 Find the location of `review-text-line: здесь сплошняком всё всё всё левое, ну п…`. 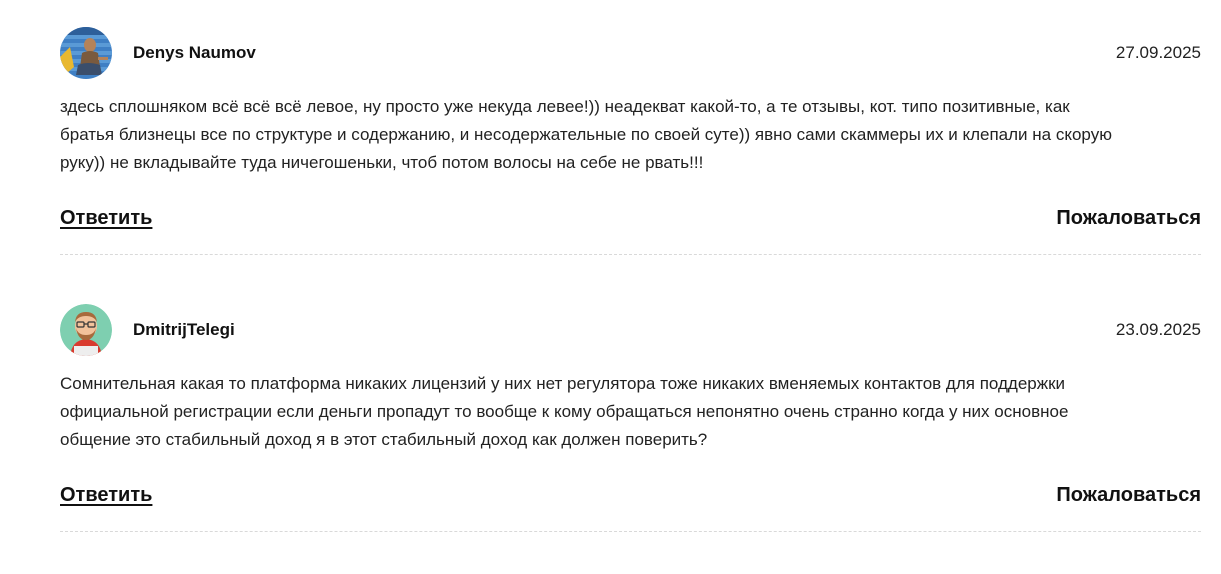

review-text-line: здесь сплошняком всё всё всё левое, ну п… is located at coordinates (565, 106).